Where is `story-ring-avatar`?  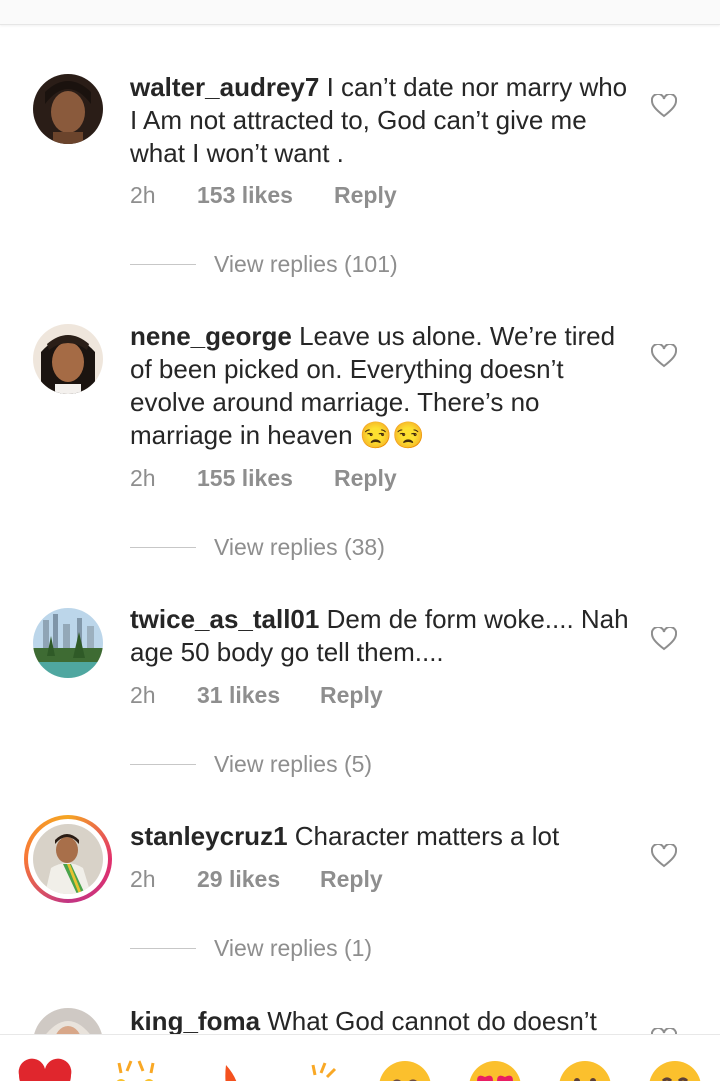
story-ring-avatar is located at coordinates (68, 859).